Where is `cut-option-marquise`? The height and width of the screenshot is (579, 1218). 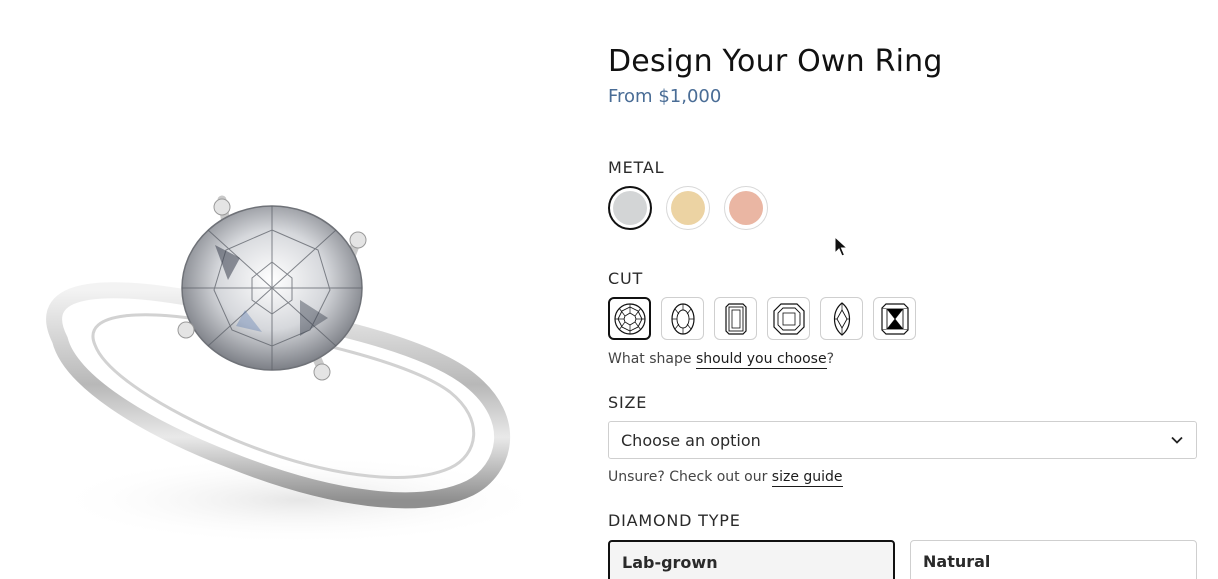 cut-option-marquise is located at coordinates (841, 318).